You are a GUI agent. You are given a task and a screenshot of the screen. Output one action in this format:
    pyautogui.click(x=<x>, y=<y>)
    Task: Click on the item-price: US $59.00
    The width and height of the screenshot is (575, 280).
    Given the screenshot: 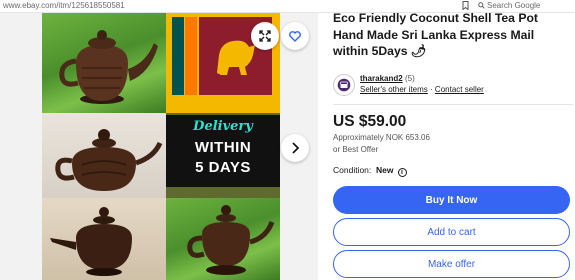 What is the action you would take?
    pyautogui.click(x=370, y=121)
    